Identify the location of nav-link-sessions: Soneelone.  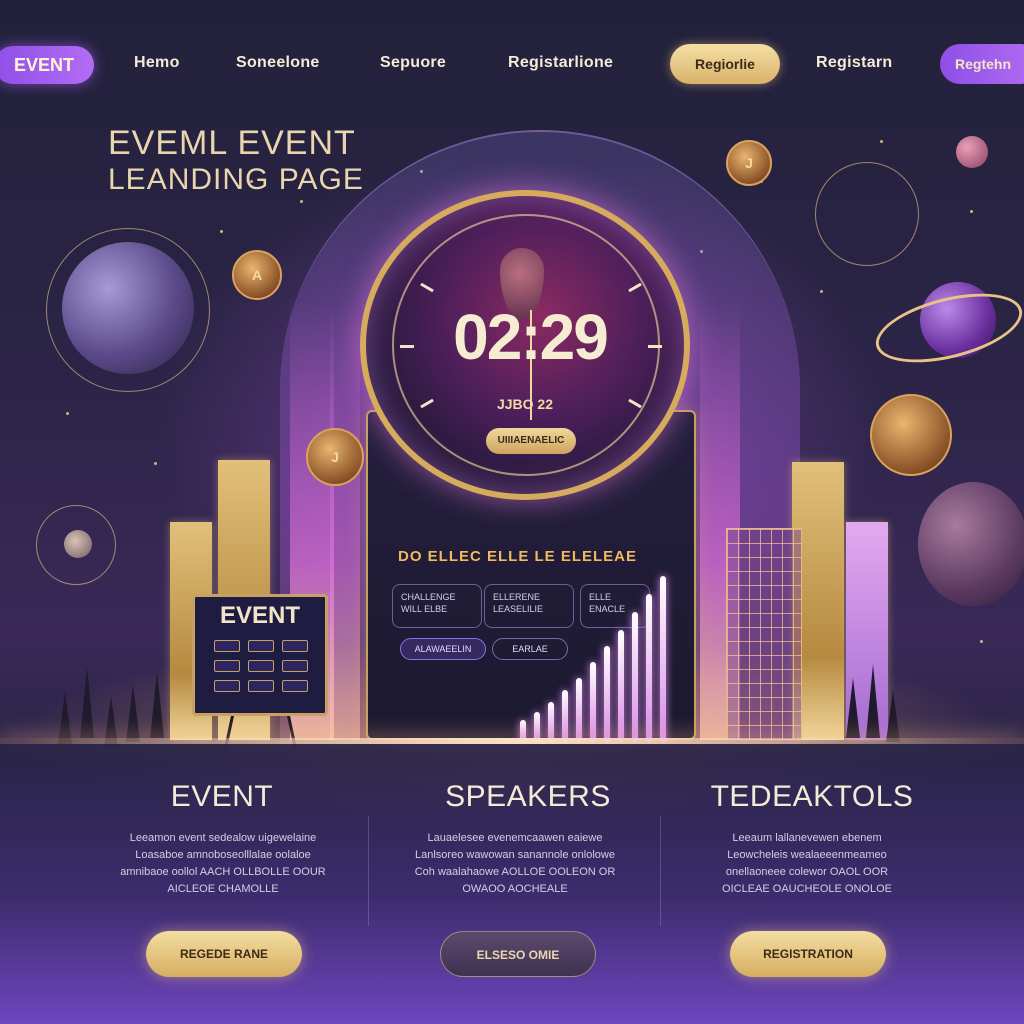
(278, 63).